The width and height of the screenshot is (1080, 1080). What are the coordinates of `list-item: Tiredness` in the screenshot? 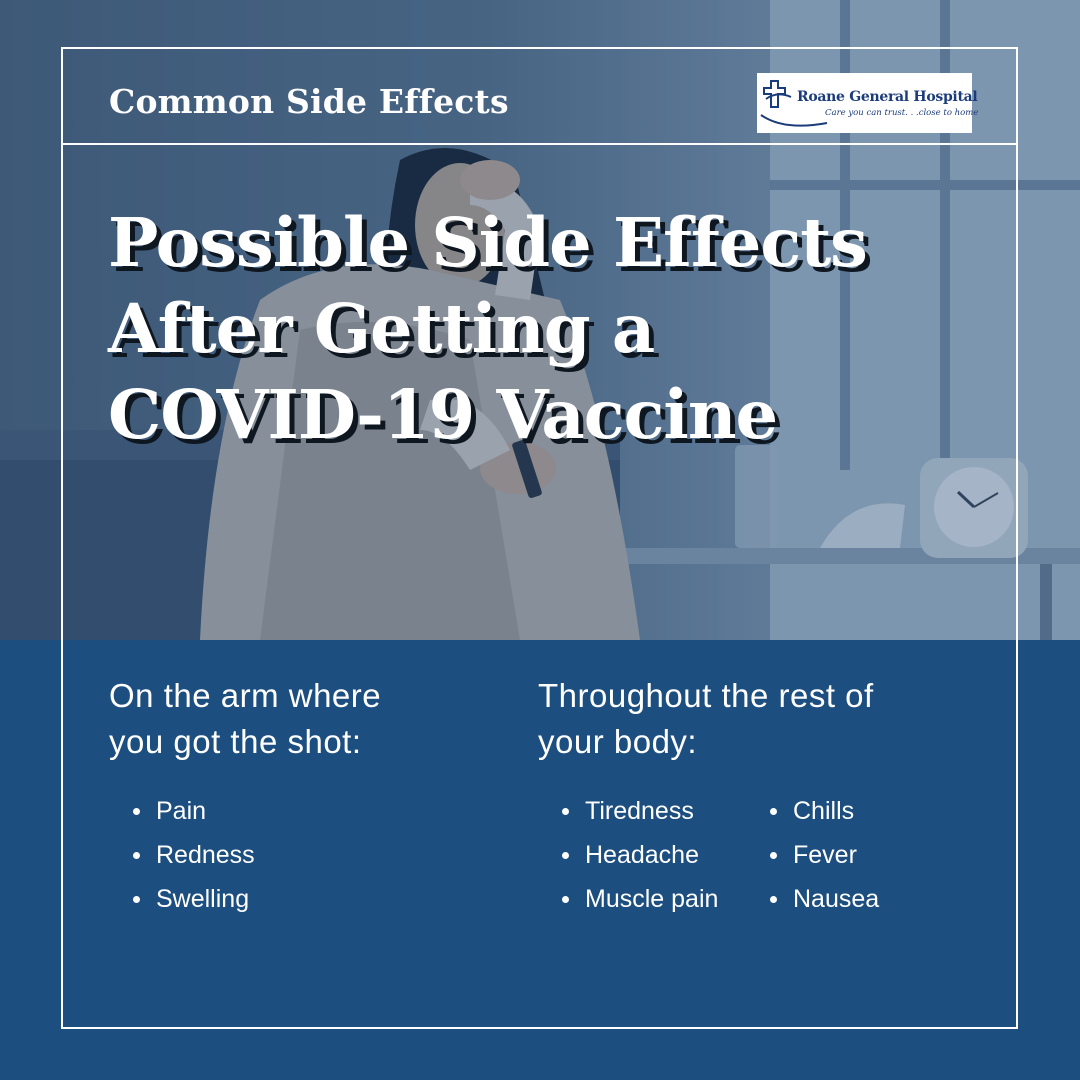 It's located at (637, 811).